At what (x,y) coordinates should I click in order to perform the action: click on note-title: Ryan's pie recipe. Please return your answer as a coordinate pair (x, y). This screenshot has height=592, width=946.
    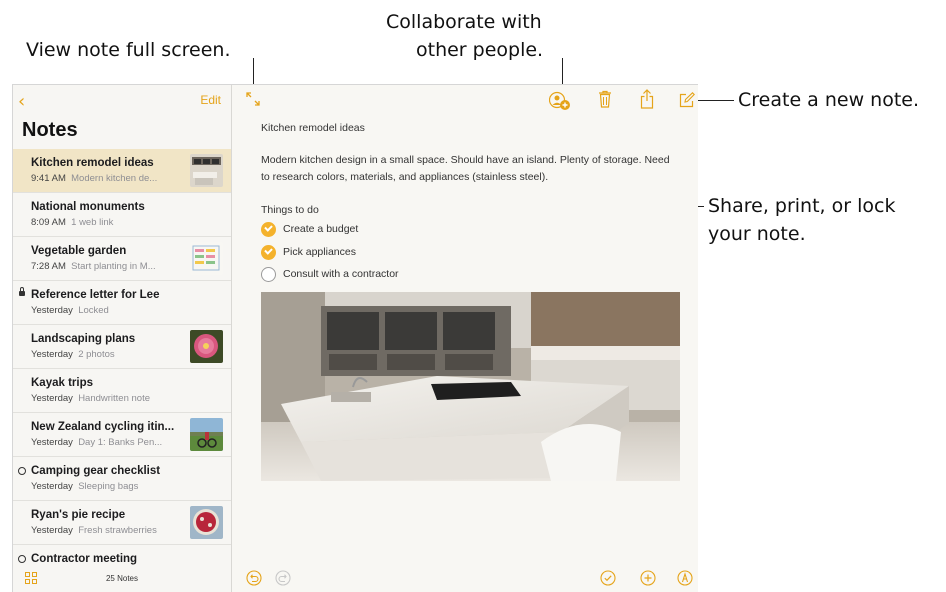
    Looking at the image, I should click on (78, 515).